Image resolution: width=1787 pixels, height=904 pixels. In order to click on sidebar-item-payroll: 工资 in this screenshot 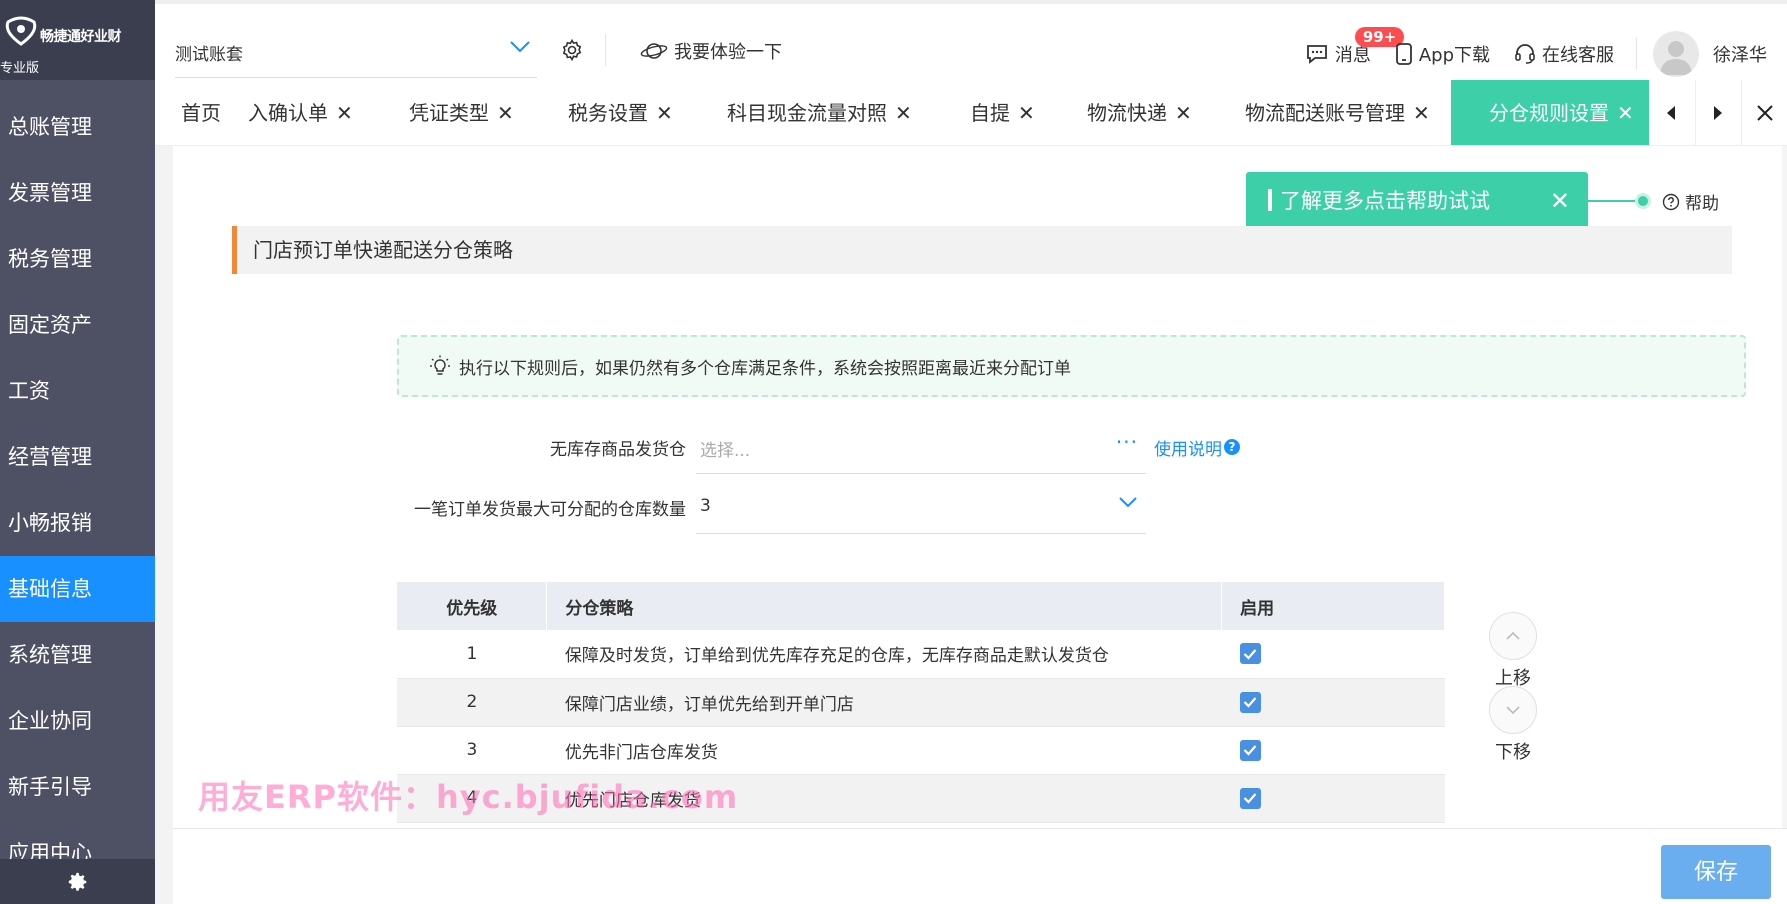, I will do `click(77, 391)`.